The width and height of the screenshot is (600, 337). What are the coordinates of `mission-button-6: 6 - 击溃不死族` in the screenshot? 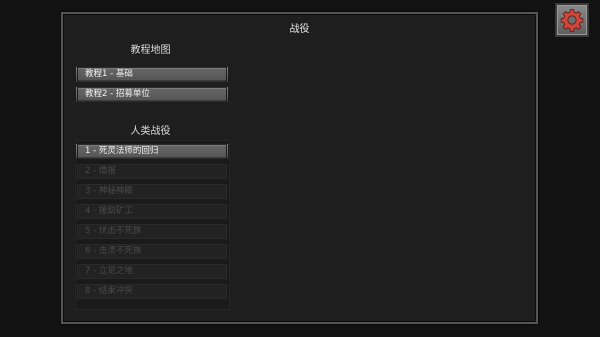 It's located at (152, 251).